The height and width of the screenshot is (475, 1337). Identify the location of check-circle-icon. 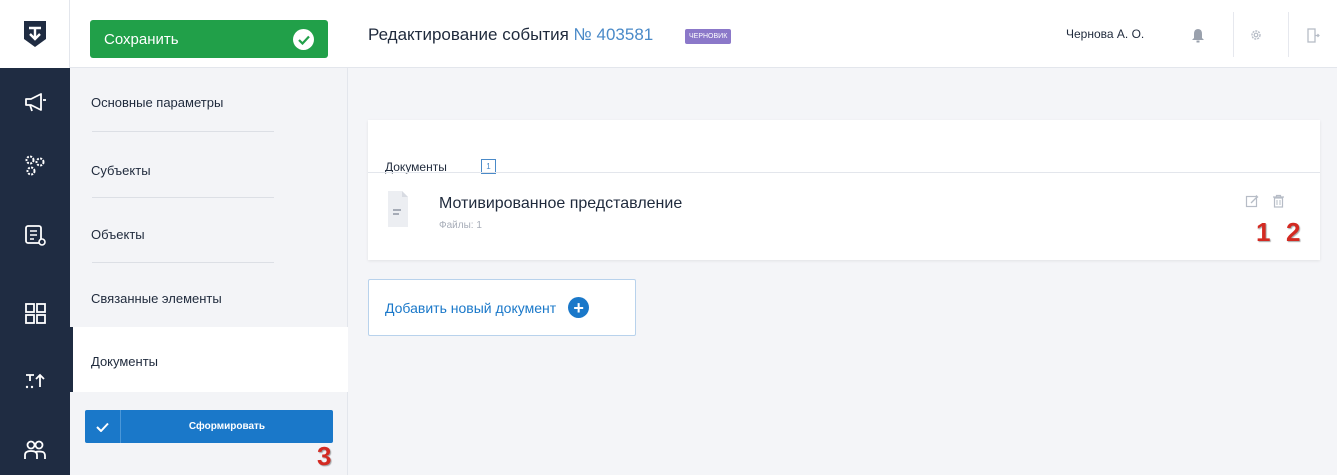
(303, 39).